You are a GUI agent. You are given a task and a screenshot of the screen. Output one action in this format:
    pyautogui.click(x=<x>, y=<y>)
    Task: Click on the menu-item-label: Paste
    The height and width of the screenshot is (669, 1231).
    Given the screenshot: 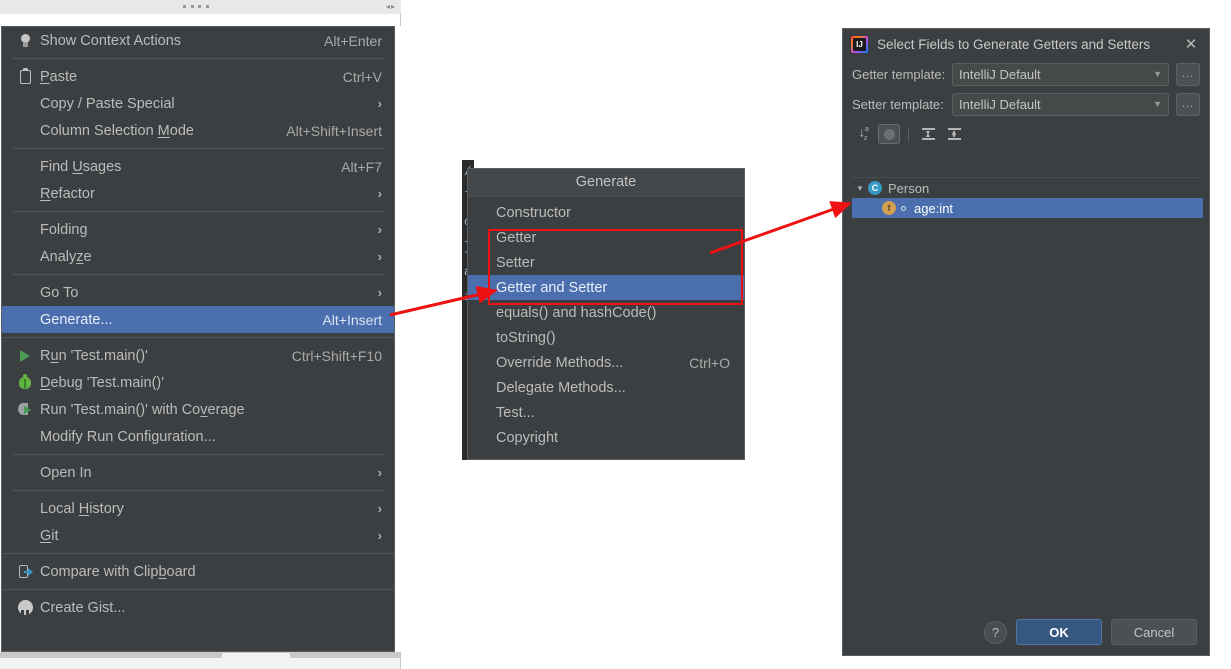 What is the action you would take?
    pyautogui.click(x=59, y=76)
    